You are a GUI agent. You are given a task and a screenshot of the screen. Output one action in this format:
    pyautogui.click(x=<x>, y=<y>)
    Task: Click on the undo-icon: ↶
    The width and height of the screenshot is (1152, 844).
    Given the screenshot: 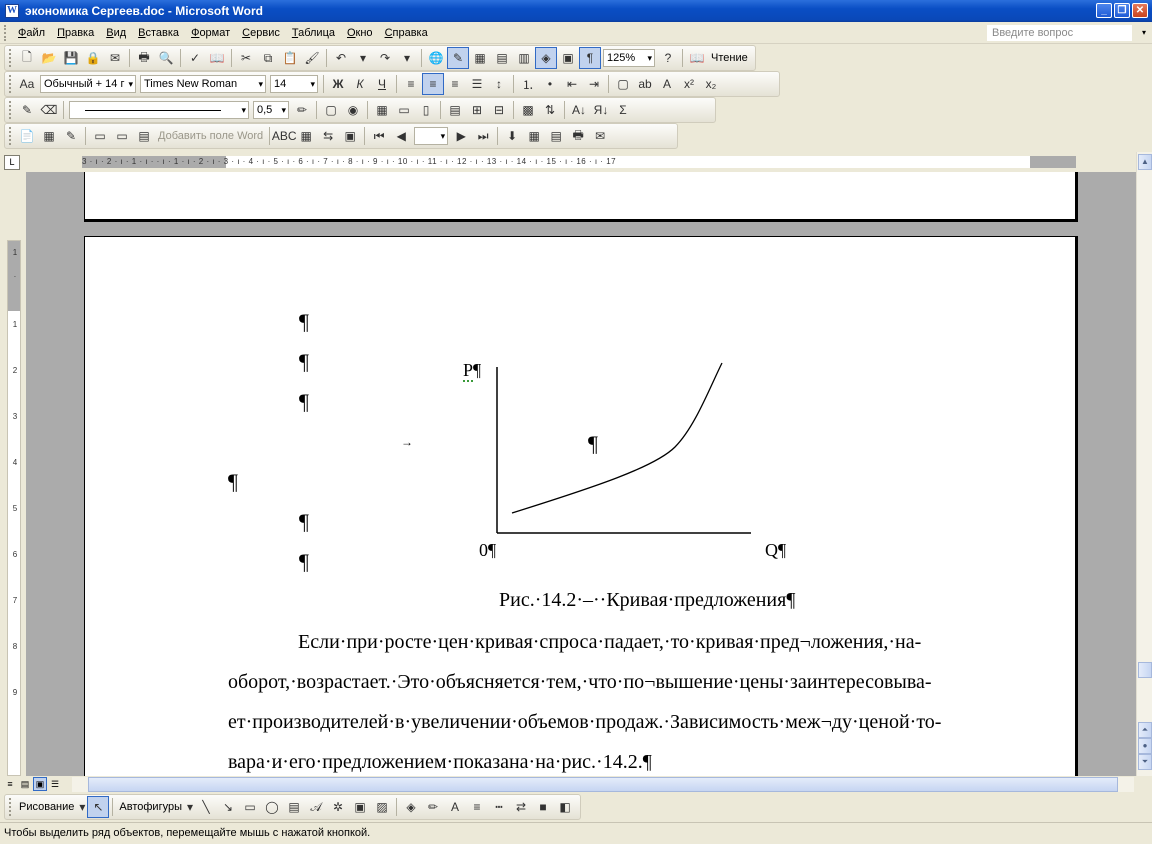 What is the action you would take?
    pyautogui.click(x=341, y=58)
    